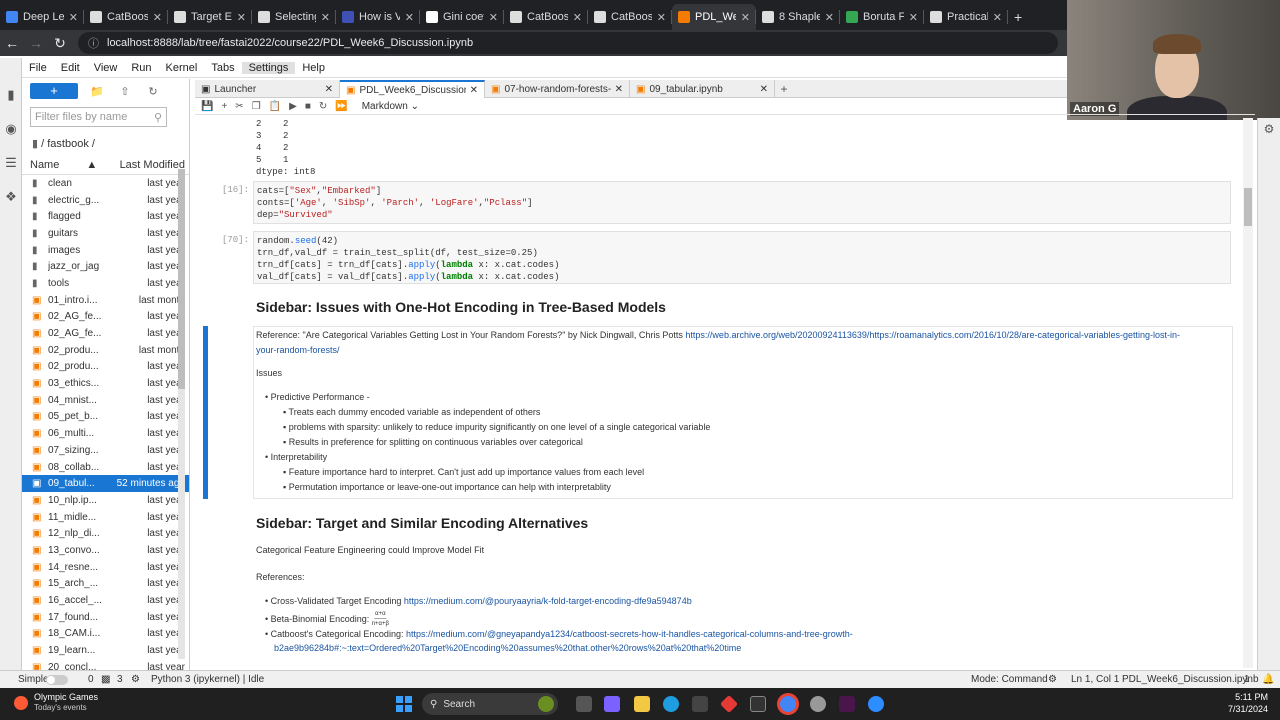 Image resolution: width=1280 pixels, height=720 pixels. What do you see at coordinates (57, 680) in the screenshot?
I see `simple-mode-toggle` at bounding box center [57, 680].